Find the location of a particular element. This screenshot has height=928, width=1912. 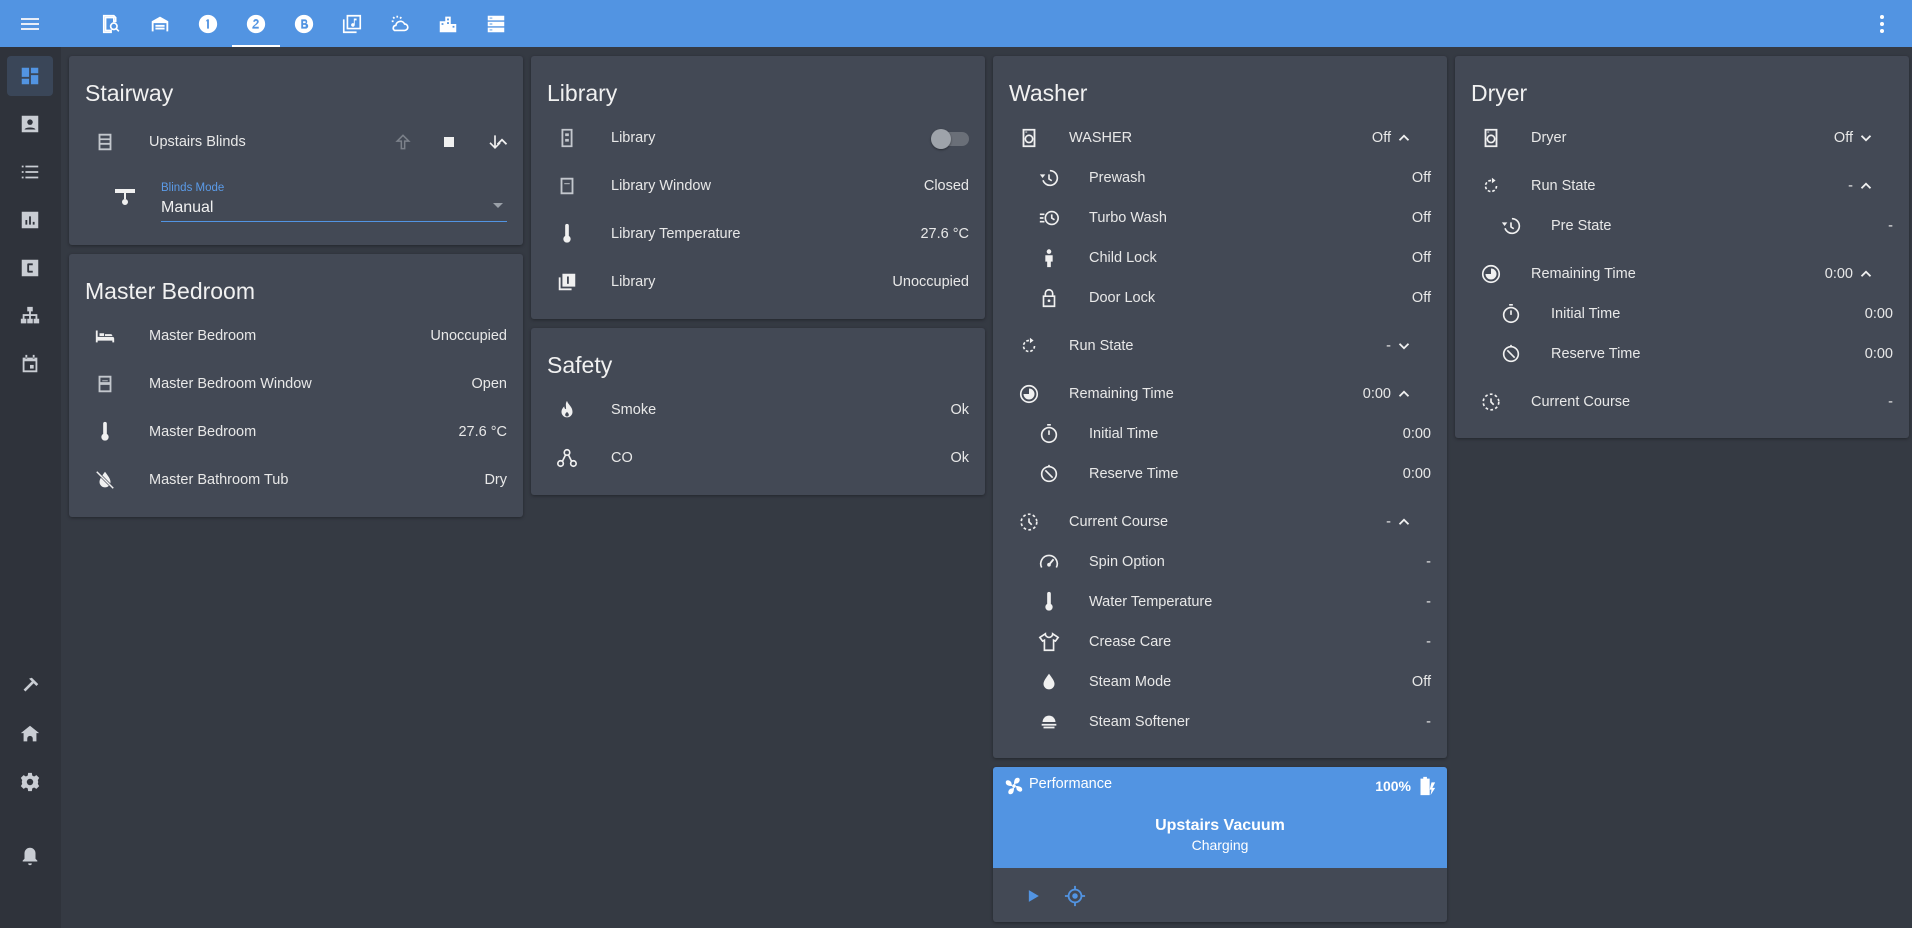

entity-row: Spin Option - is located at coordinates (1234, 562).